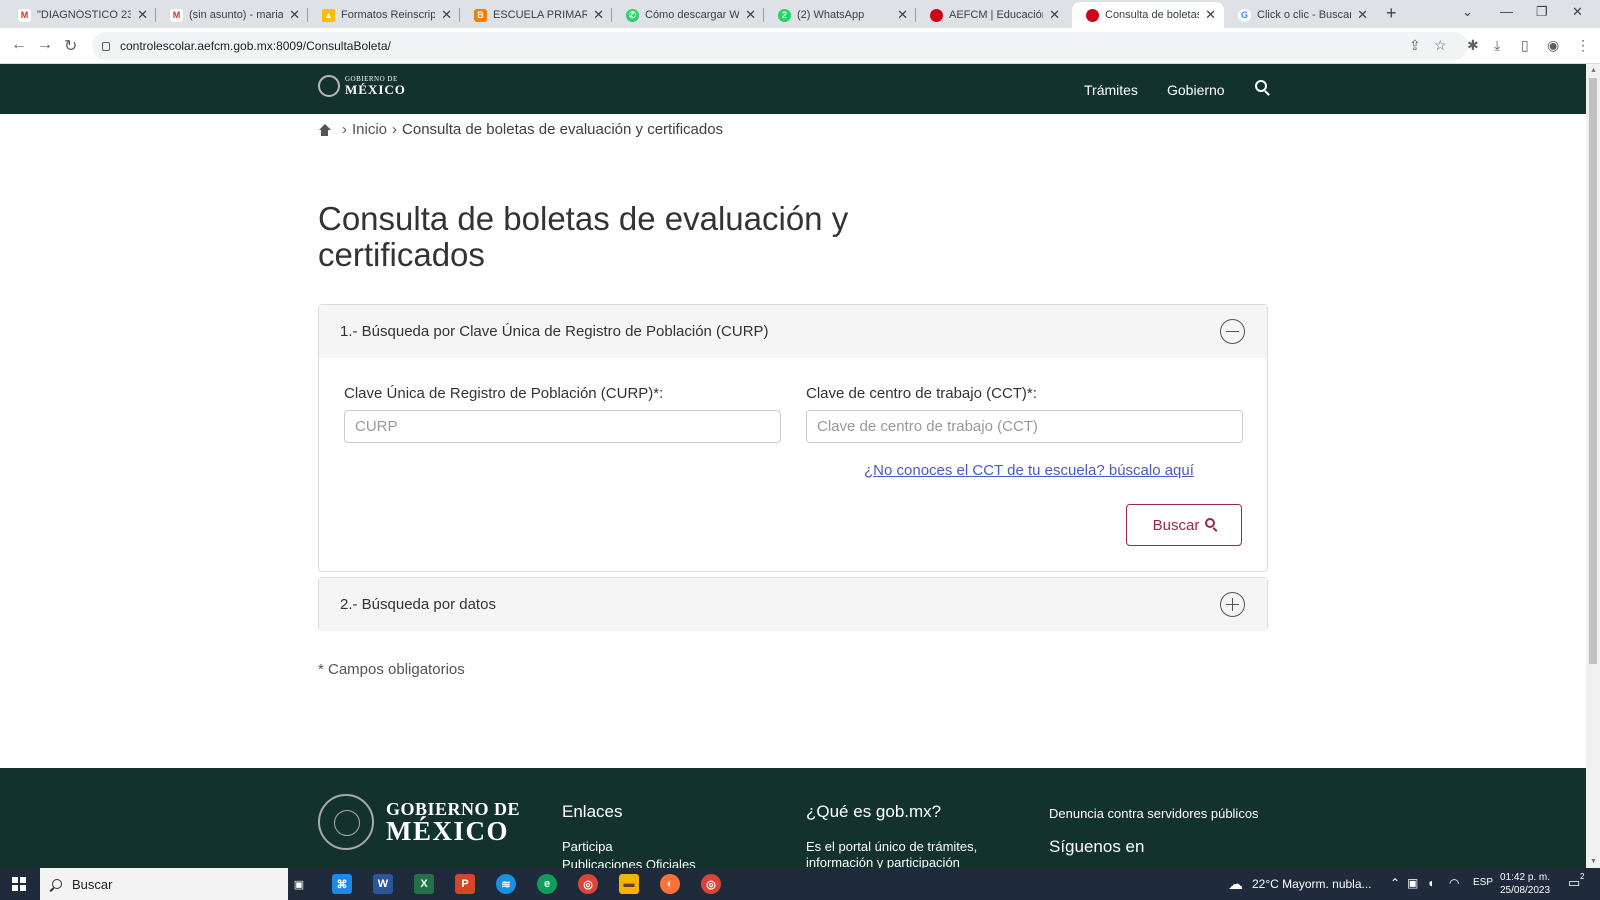  What do you see at coordinates (629, 884) in the screenshot?
I see `file-explorer-icon: ▬` at bounding box center [629, 884].